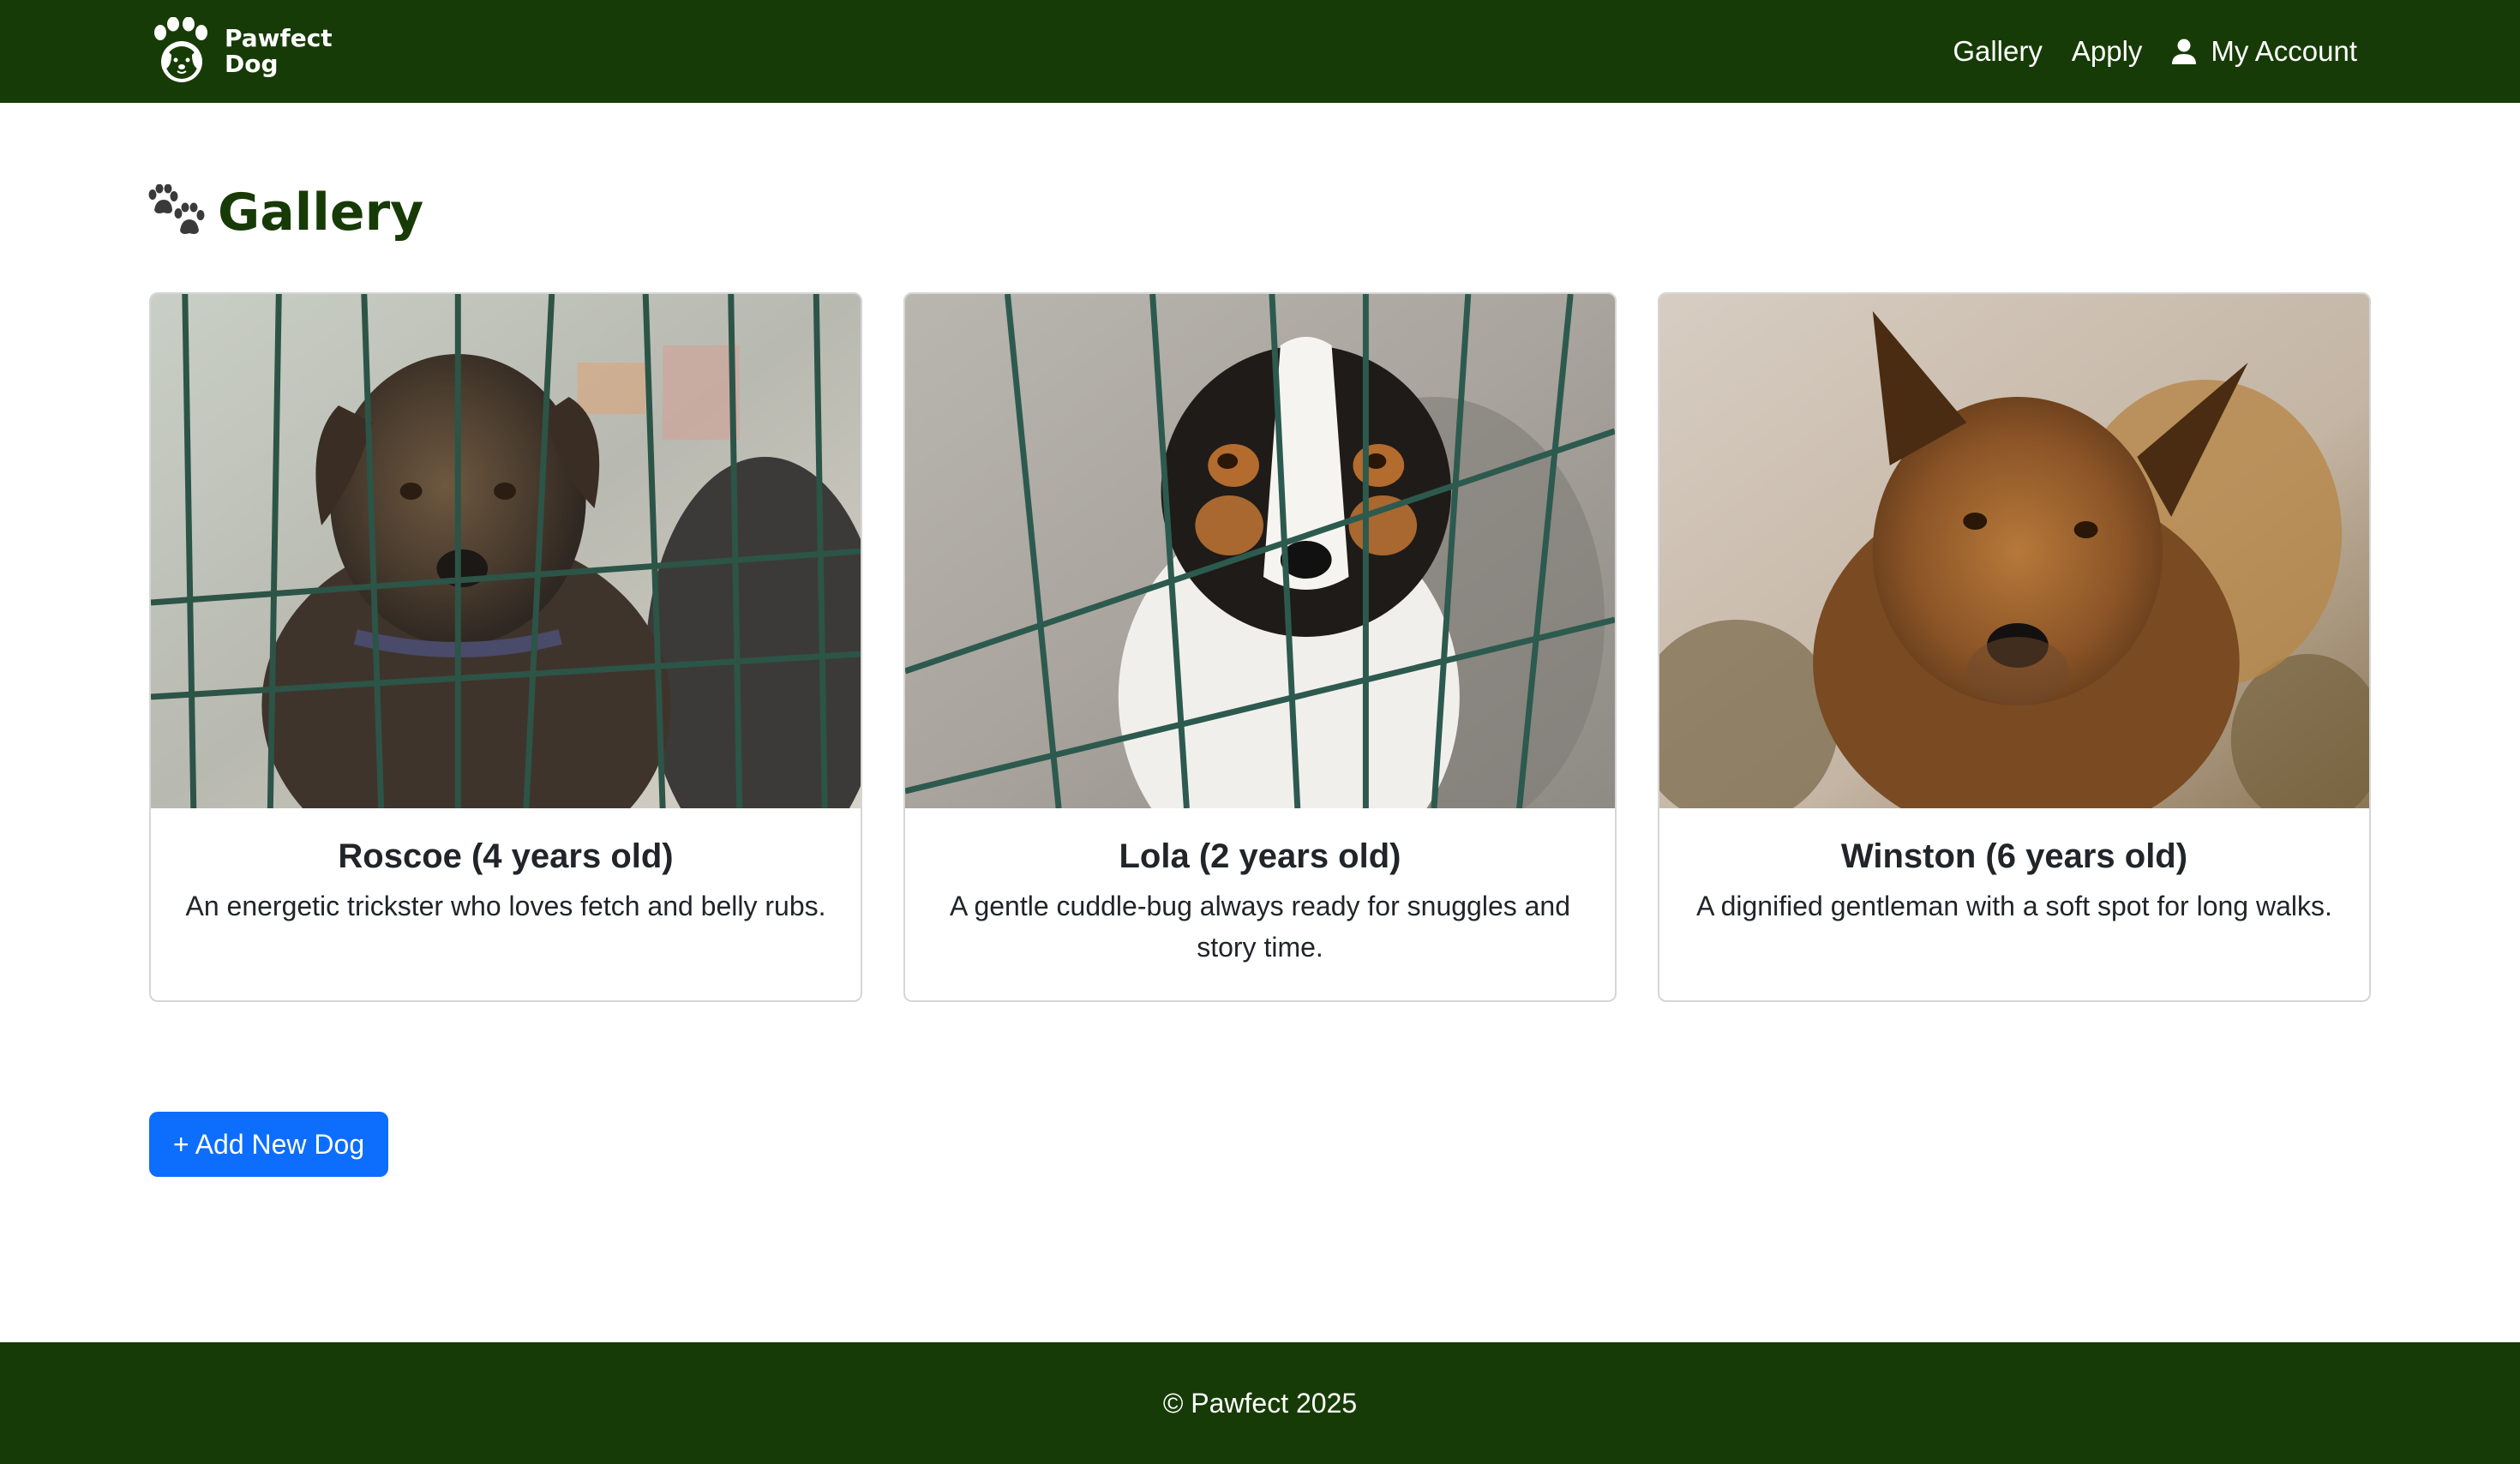  I want to click on footer-copyright: © Pawfect 2025, so click(1260, 1403).